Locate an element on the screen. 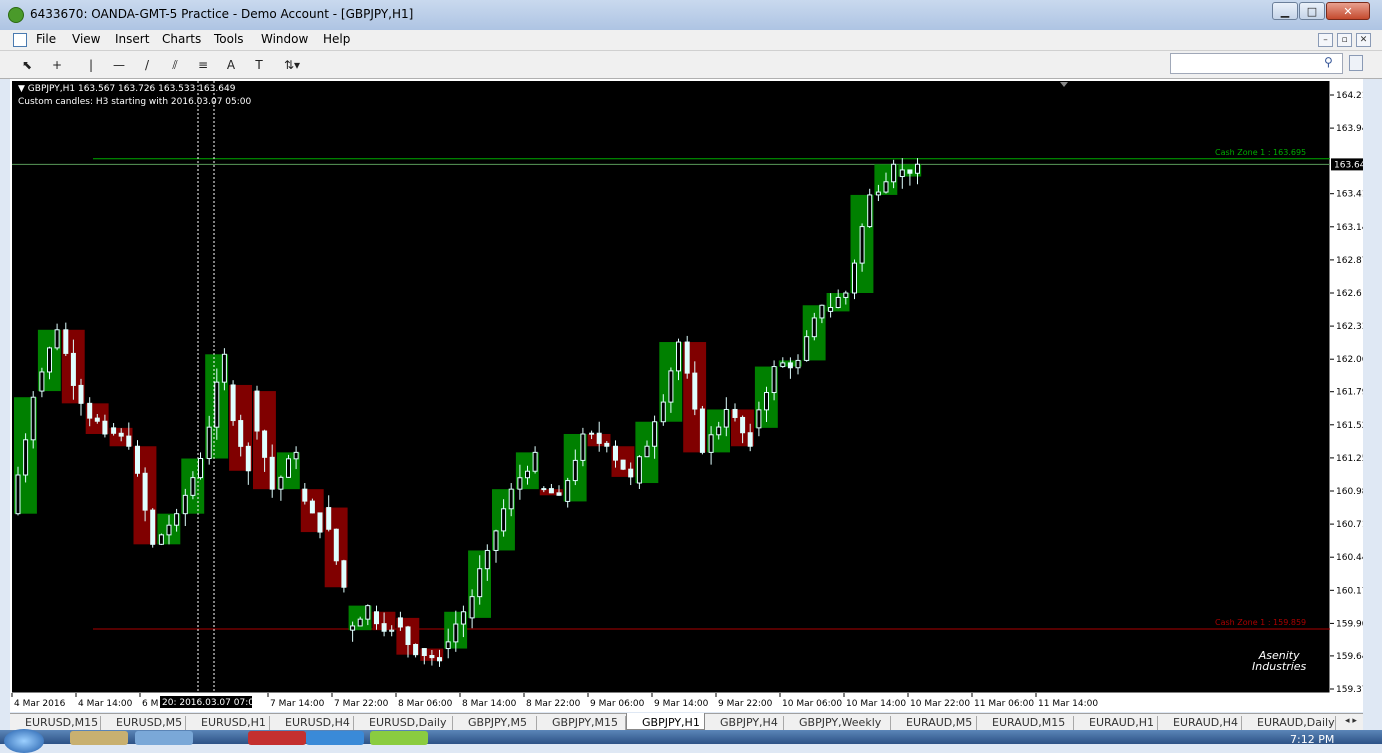  tab-gbpjpy-h1: GBPJPY,H1 is located at coordinates (665, 721).